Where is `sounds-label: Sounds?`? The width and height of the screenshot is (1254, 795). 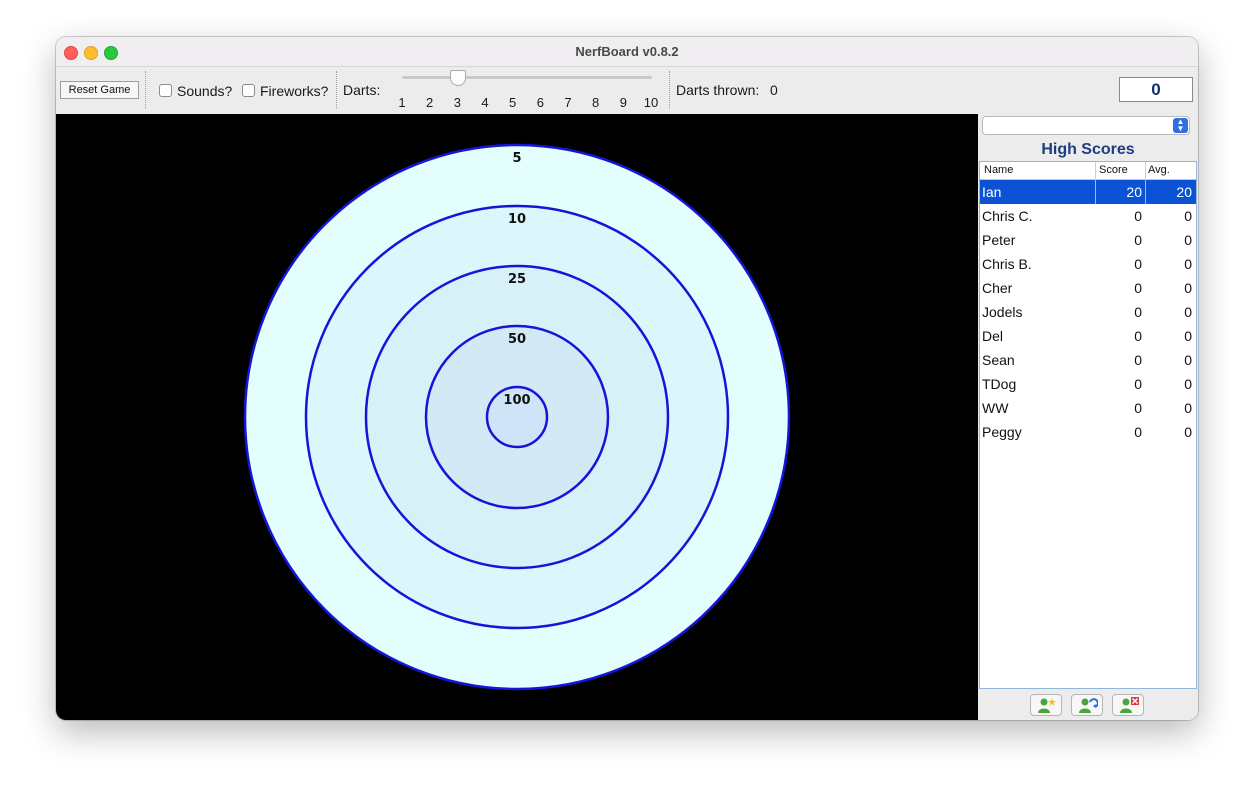 sounds-label: Sounds? is located at coordinates (205, 91).